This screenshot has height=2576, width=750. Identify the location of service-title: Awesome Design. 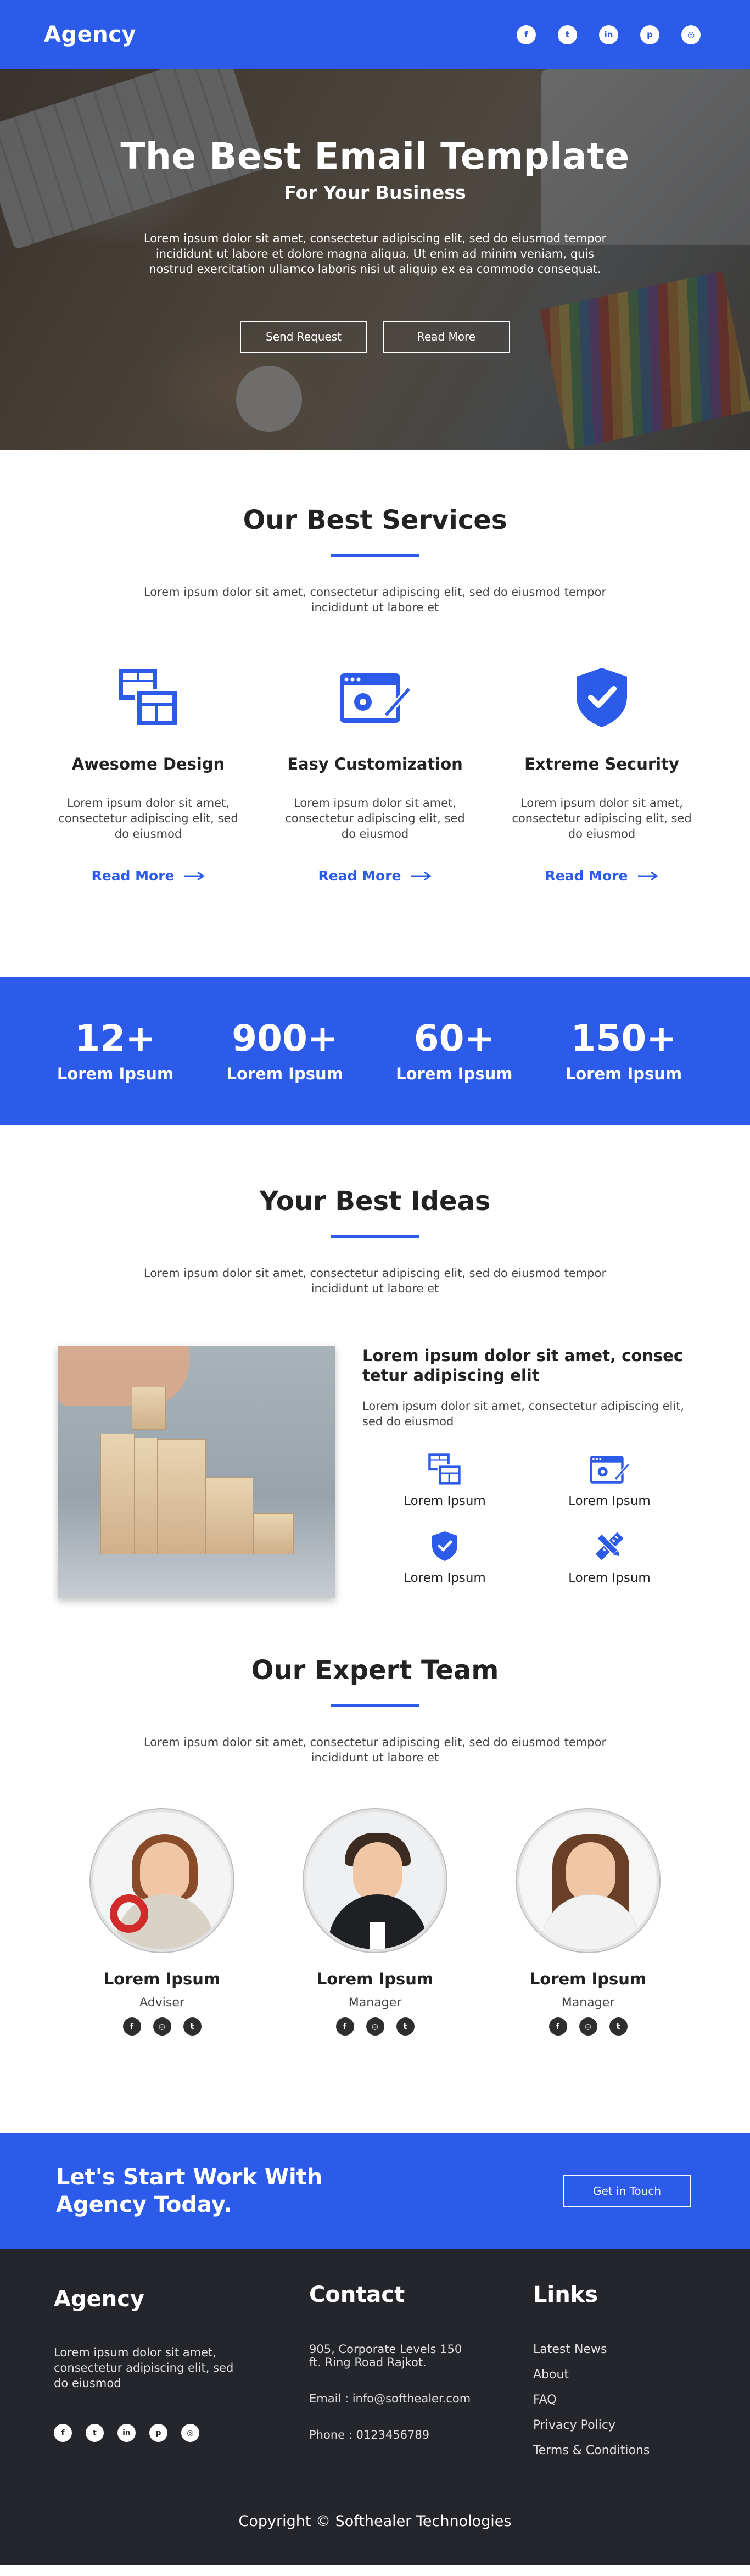
(148, 764).